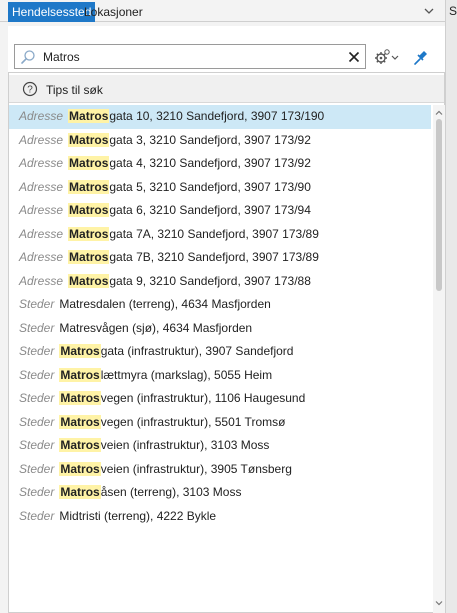 The image size is (457, 613). Describe the element at coordinates (453, 11) in the screenshot. I see `adjacent-tab-label: S` at that location.